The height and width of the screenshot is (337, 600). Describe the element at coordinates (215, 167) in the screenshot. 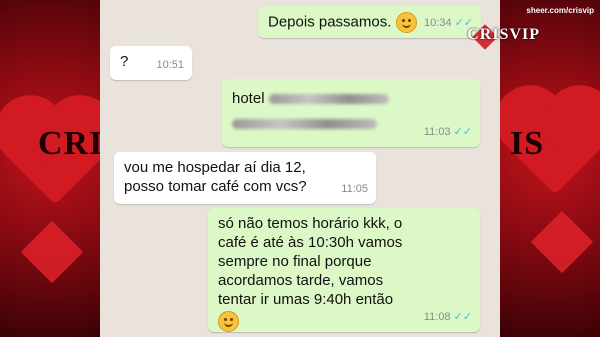

I see `message-text-line: vou me hospedar aí dia 12,` at that location.